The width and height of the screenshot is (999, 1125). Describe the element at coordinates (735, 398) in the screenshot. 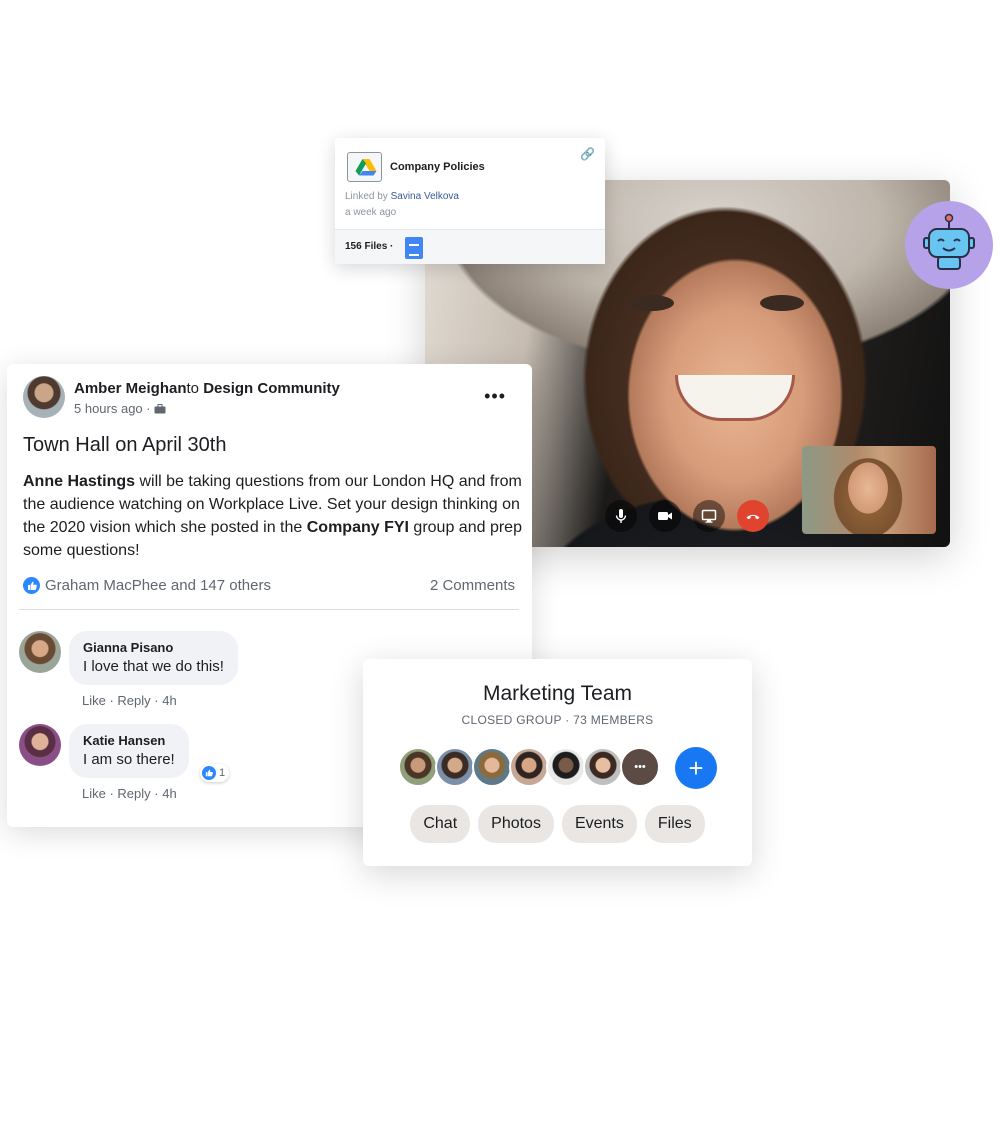

I see `video-face-smile` at that location.